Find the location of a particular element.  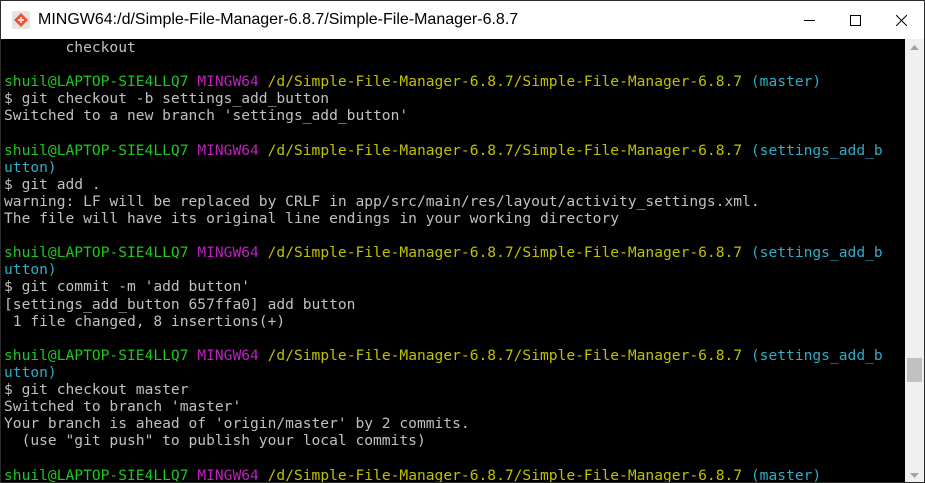

terminal-text-segment: $ git commit -m 'add button' is located at coordinates (127, 287).